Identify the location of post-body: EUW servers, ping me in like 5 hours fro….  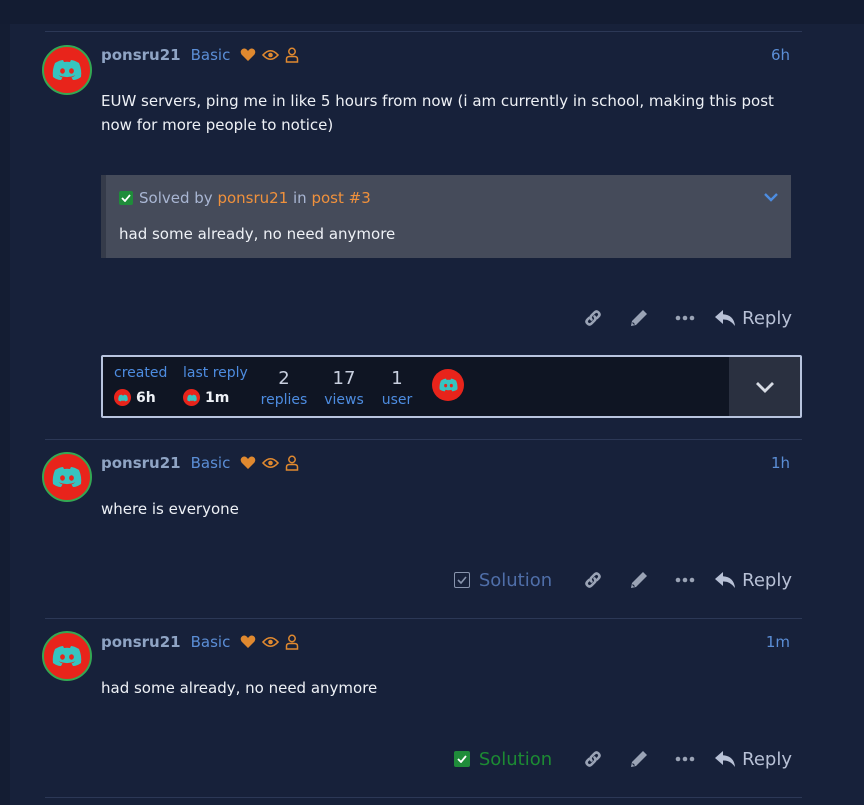
(437, 113).